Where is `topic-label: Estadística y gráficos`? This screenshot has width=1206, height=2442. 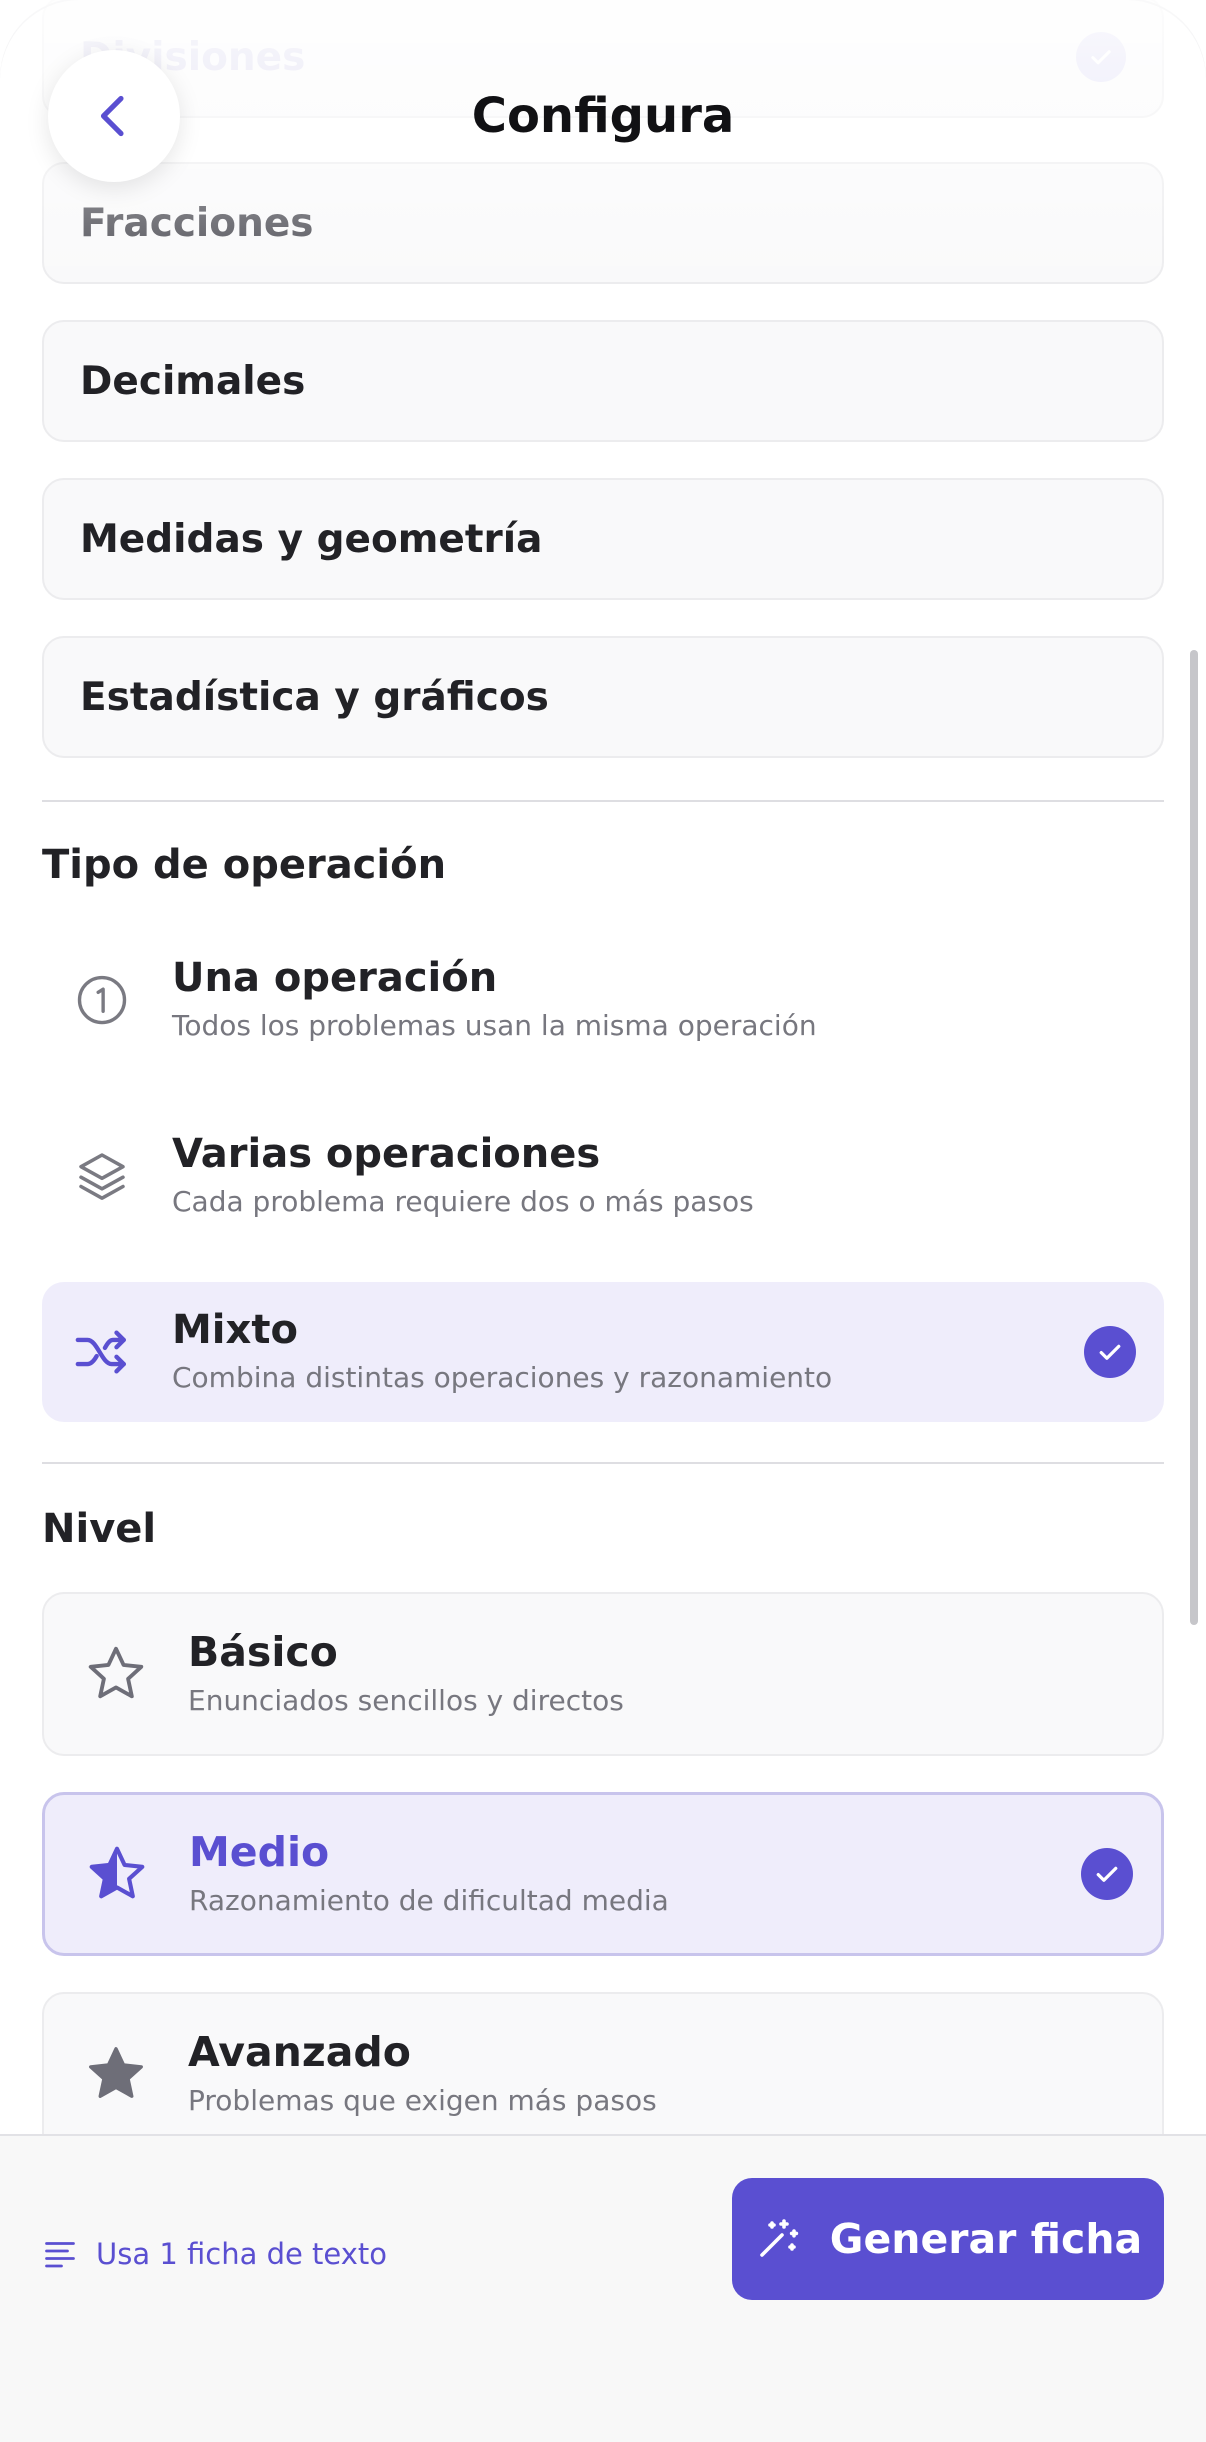
topic-label: Estadística y gráficos is located at coordinates (314, 697).